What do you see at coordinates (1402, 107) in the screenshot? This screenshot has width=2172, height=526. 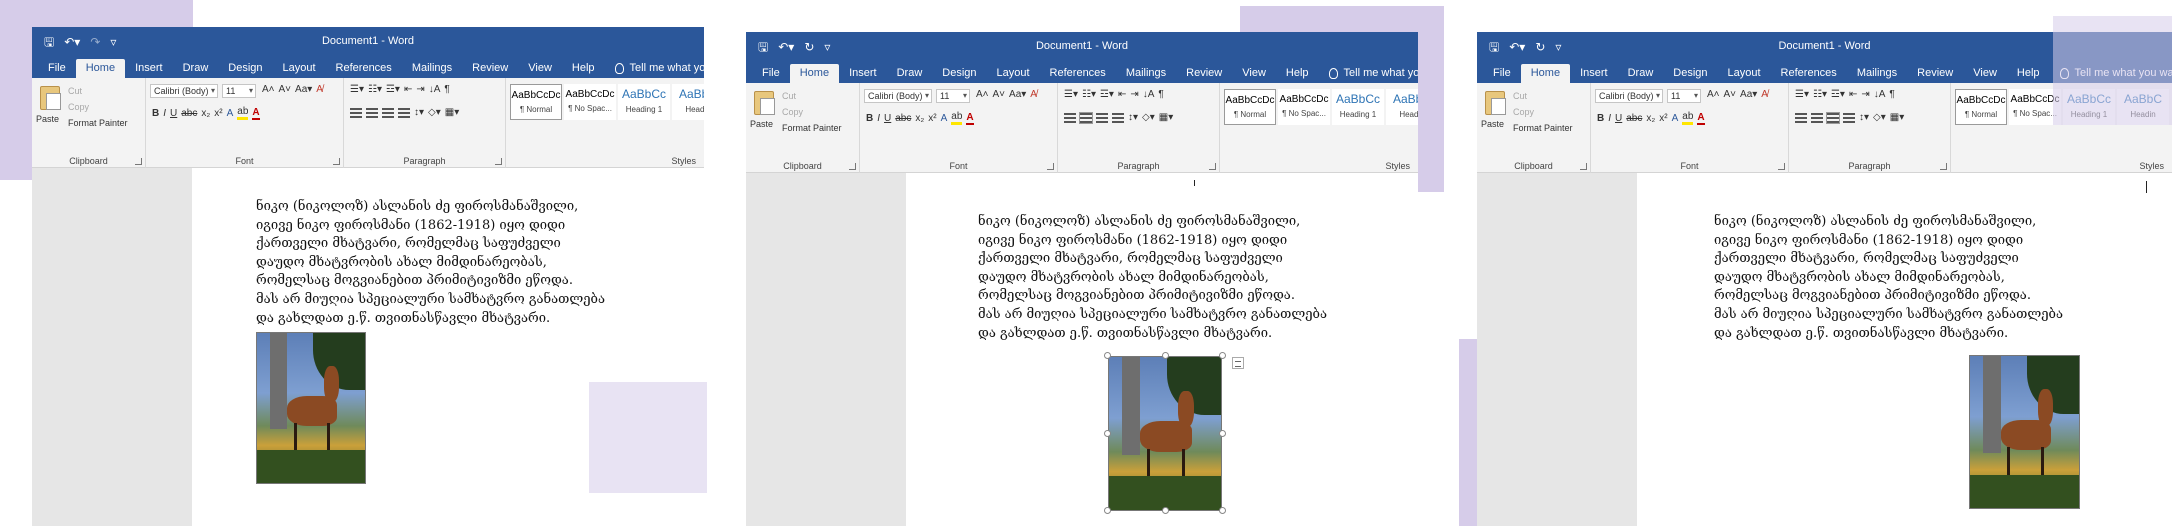 I see `style-heading-2: AaBbC Headin` at bounding box center [1402, 107].